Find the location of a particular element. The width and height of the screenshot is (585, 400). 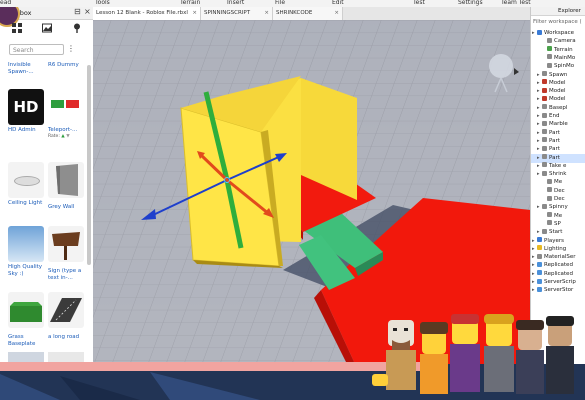

item-label: Grey Wall is located at coordinates (61, 207).